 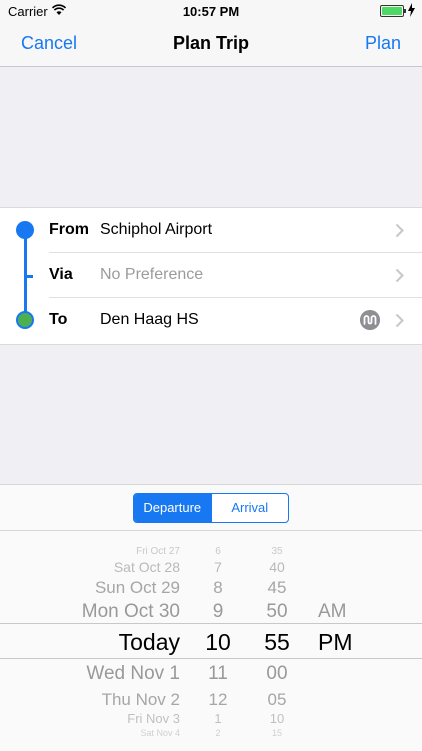 I want to click on picker-date-option: Sat Oct 28, so click(x=147, y=567).